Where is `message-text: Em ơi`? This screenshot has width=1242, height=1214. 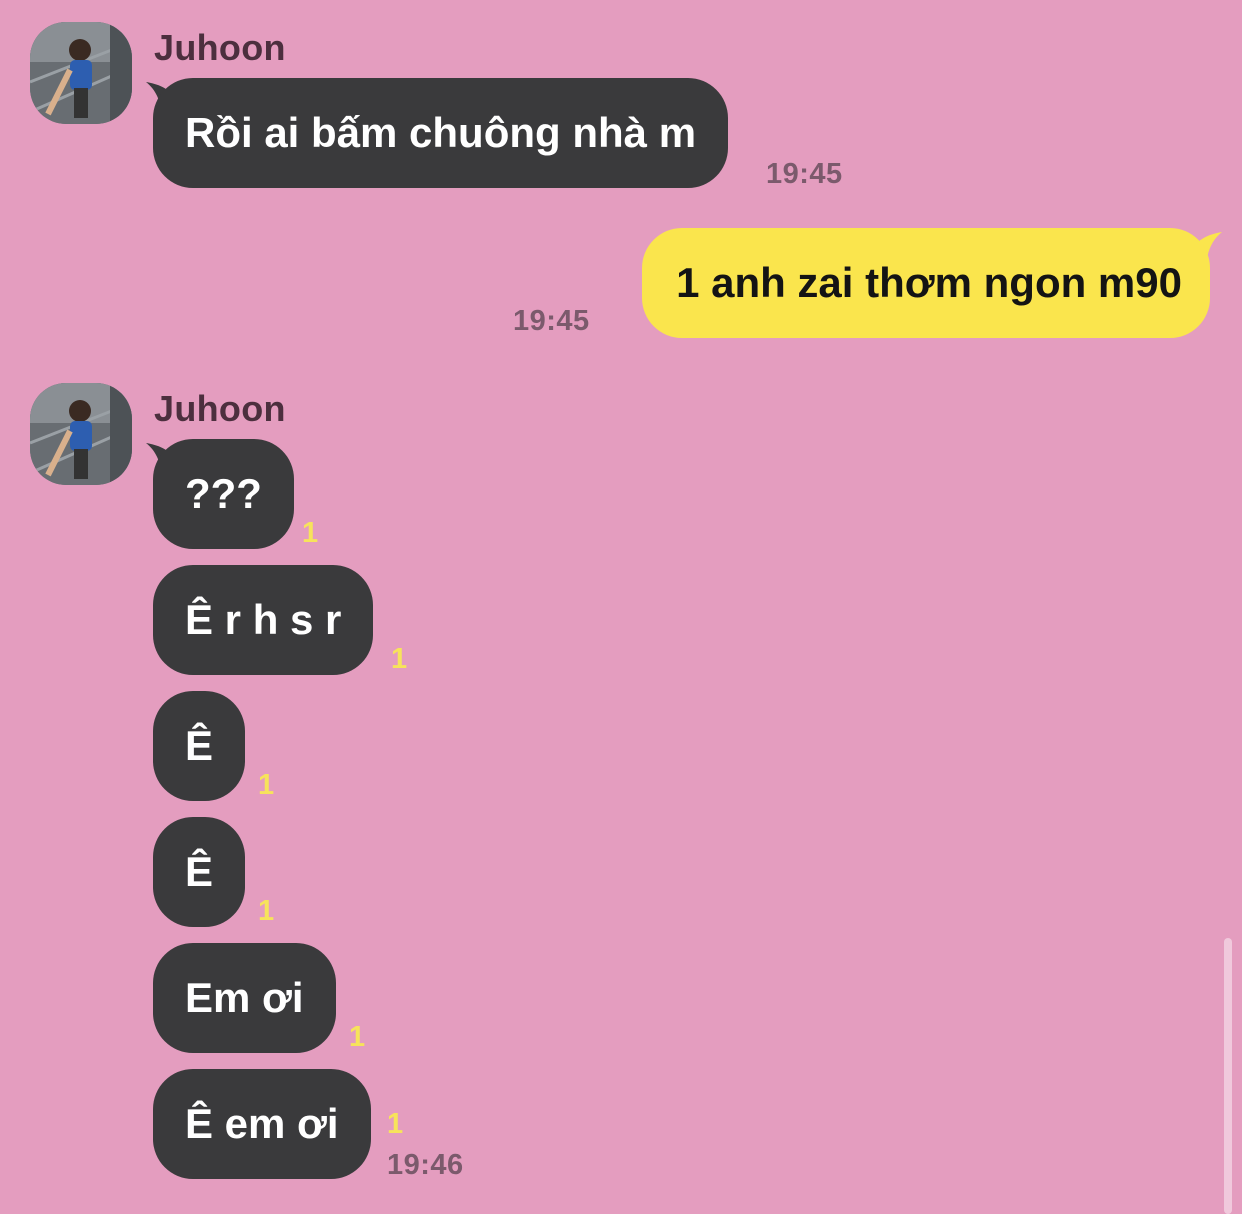
message-text: Em ơi is located at coordinates (244, 997).